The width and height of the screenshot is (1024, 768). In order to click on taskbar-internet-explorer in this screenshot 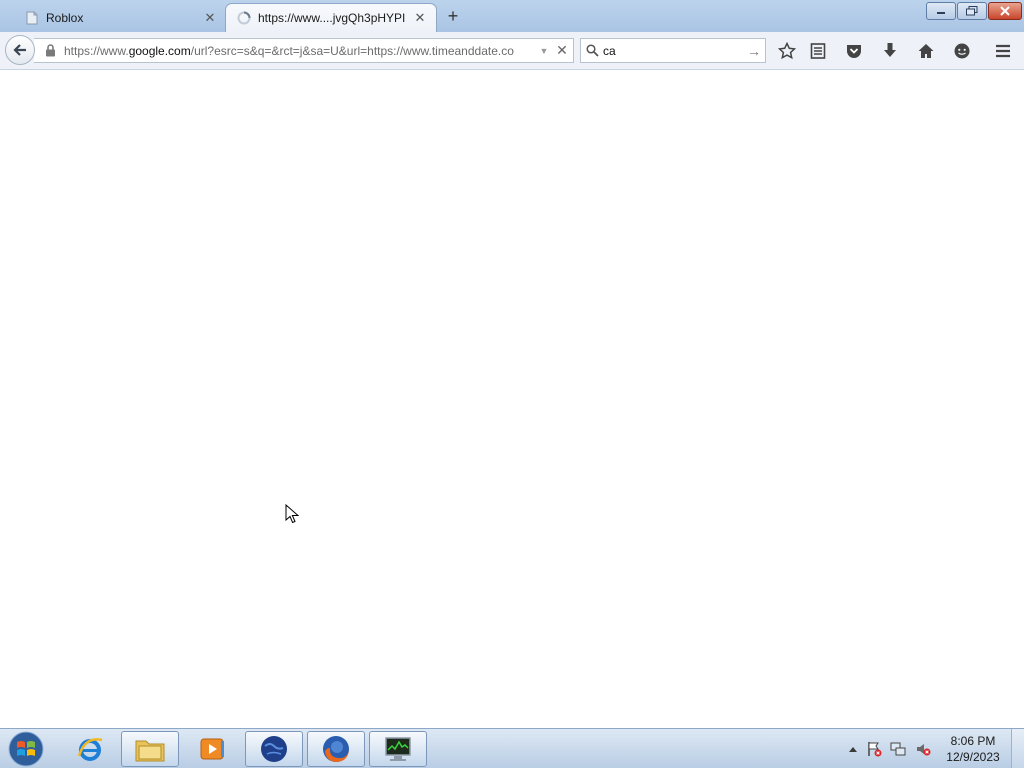, I will do `click(90, 749)`.